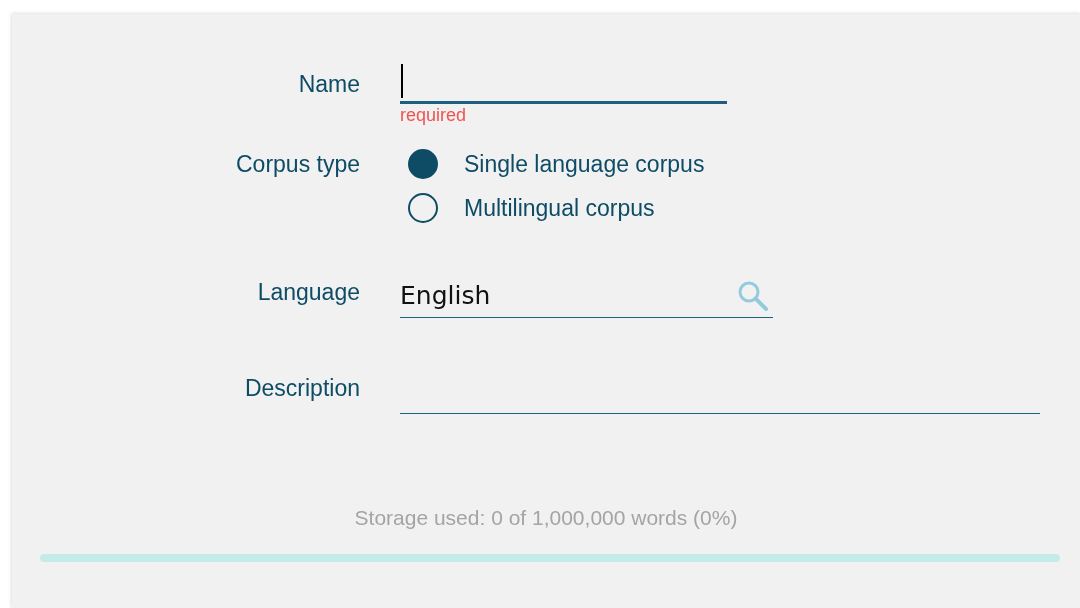  I want to click on radio-option: Single language corpus, so click(556, 164).